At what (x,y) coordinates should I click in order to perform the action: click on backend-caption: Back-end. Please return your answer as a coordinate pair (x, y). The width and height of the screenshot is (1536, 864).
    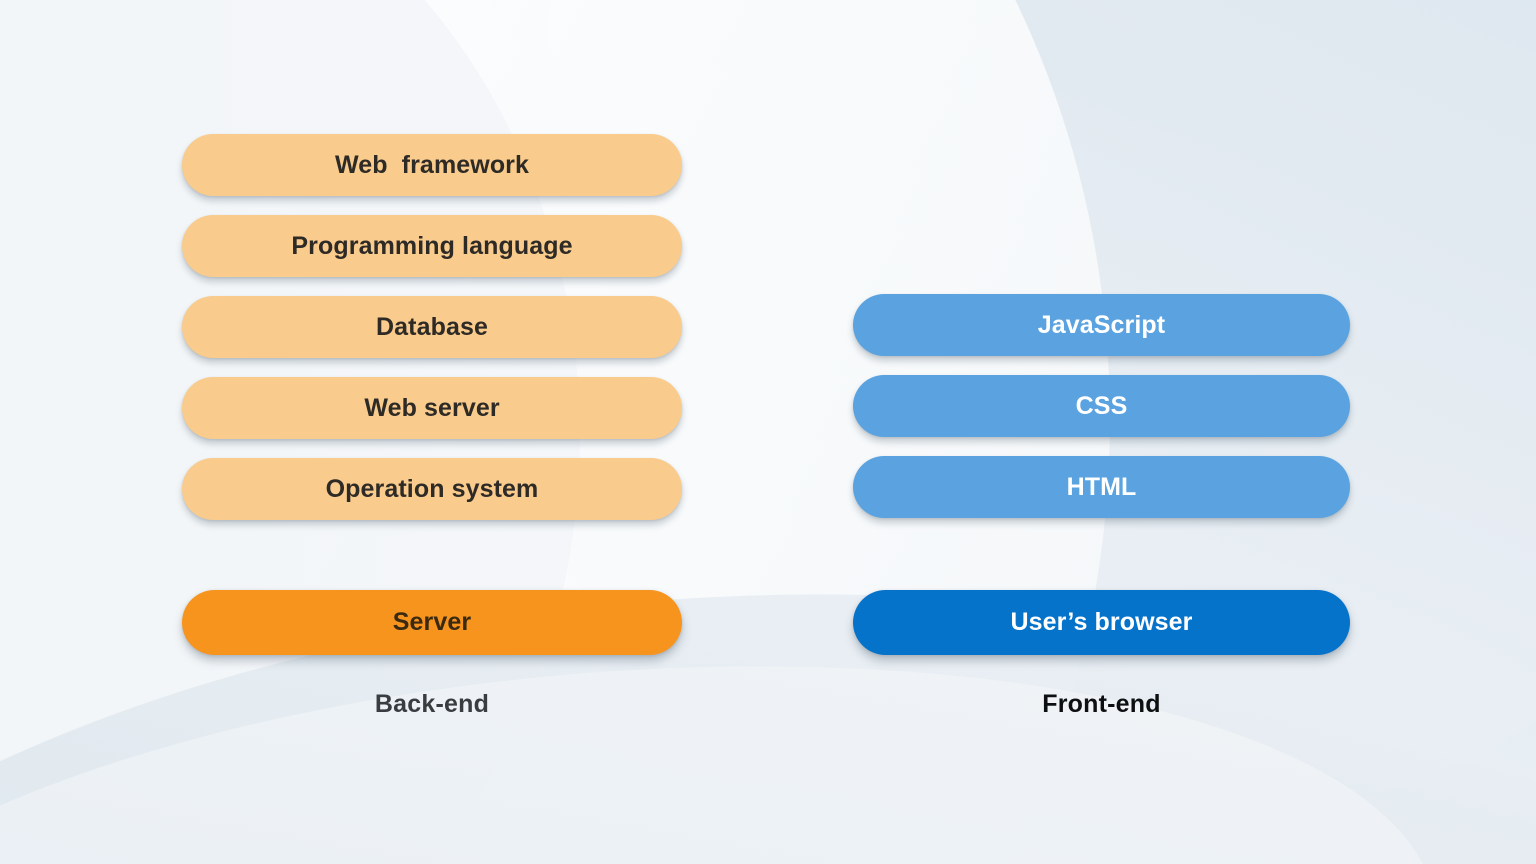
    Looking at the image, I should click on (432, 704).